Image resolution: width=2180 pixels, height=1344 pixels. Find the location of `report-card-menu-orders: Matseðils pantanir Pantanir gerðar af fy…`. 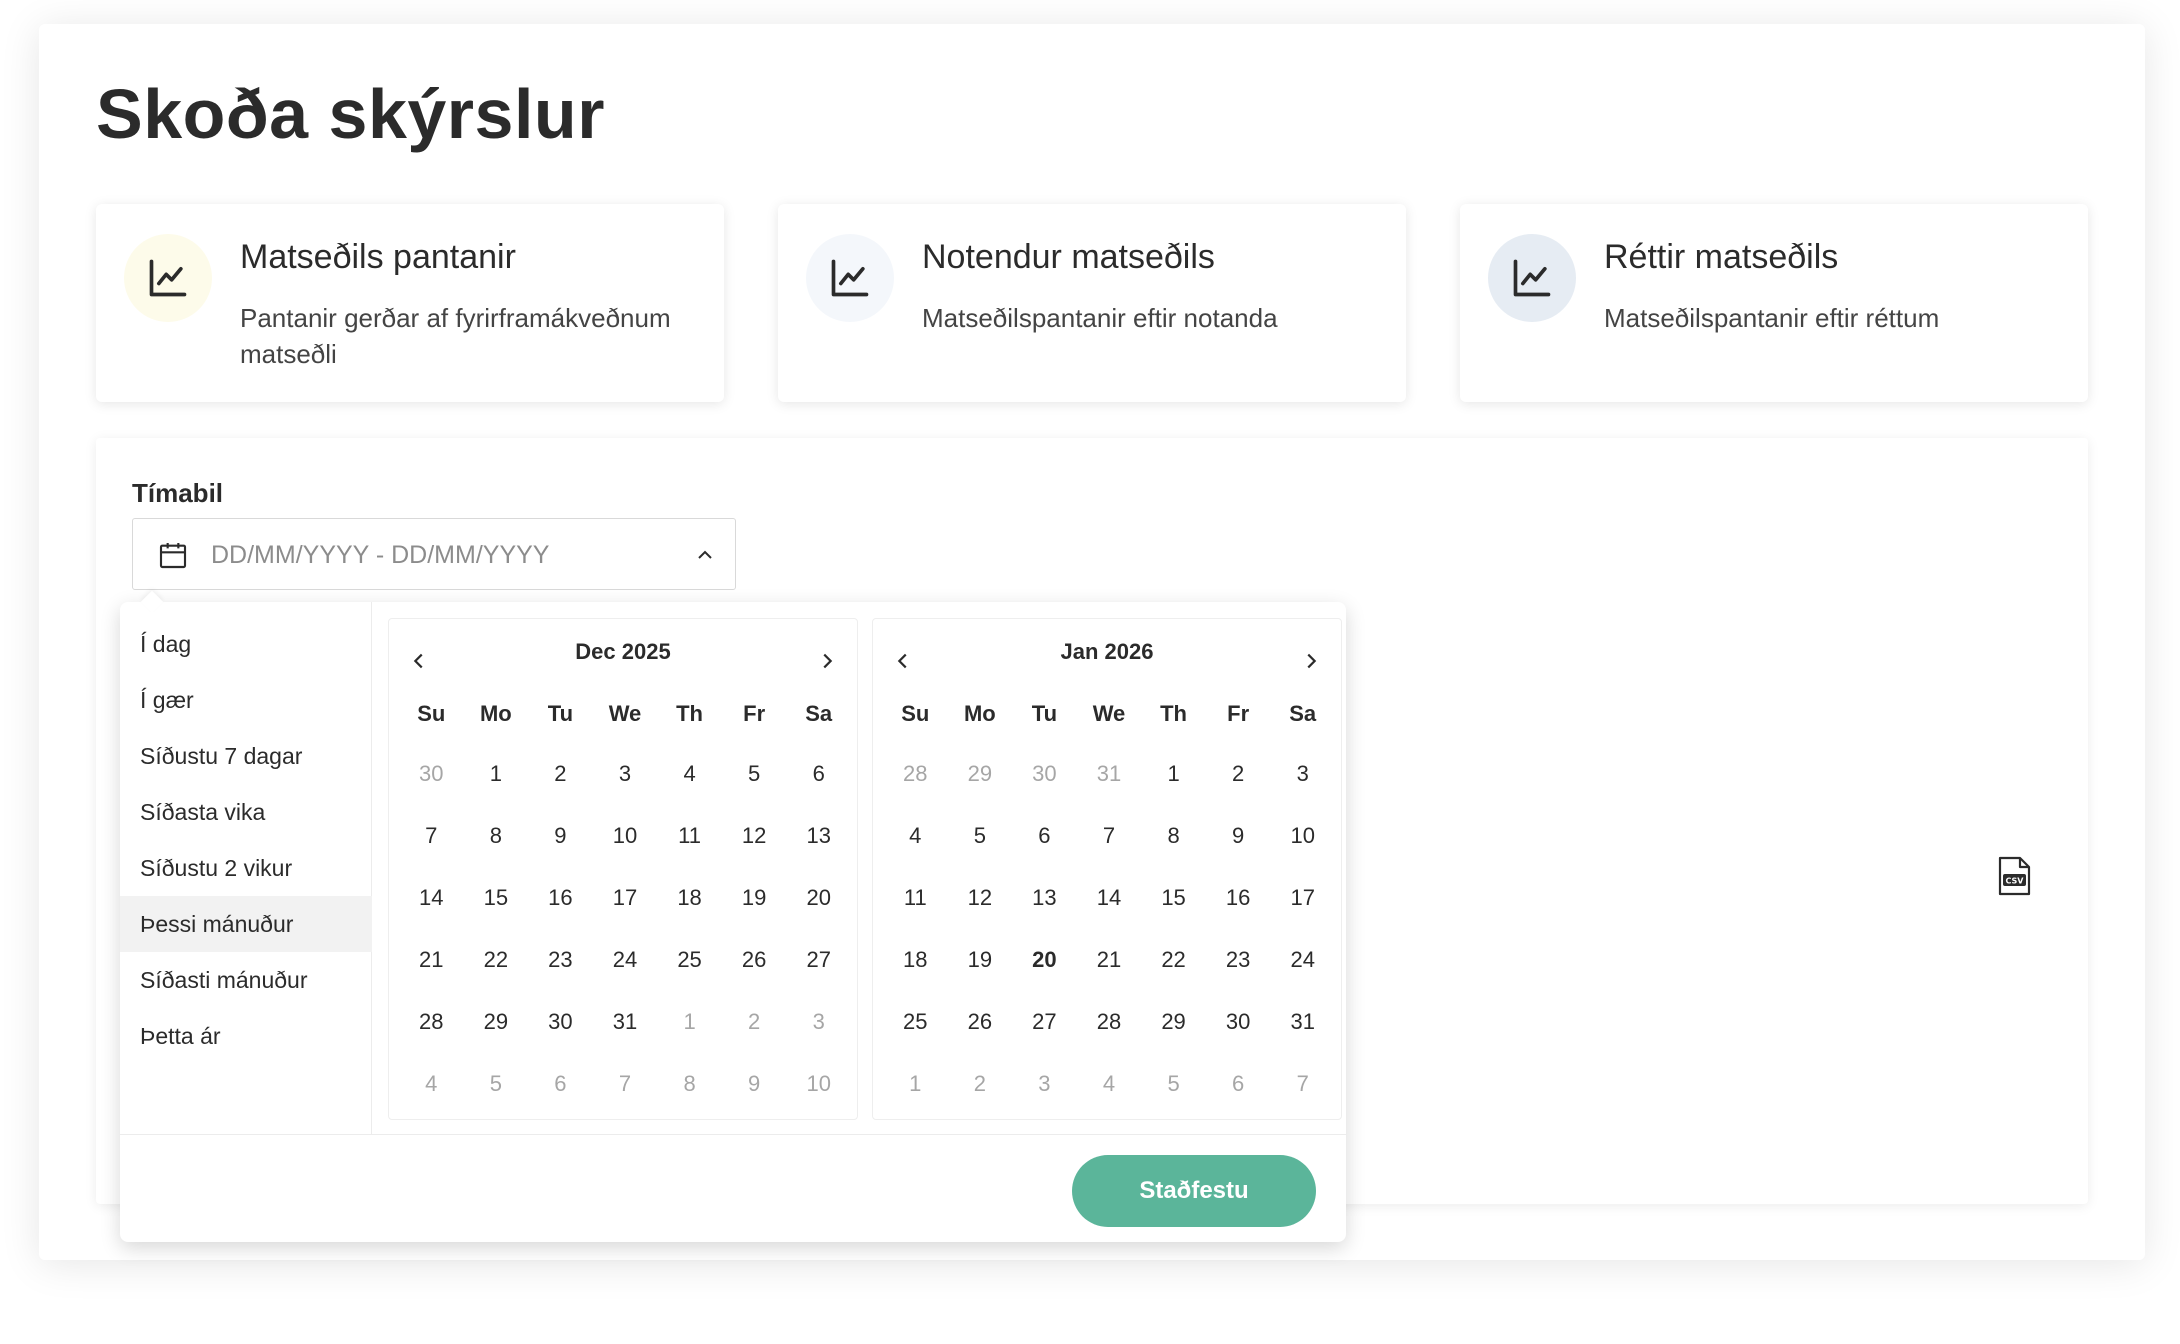

report-card-menu-orders: Matseðils pantanir Pantanir gerðar af fy… is located at coordinates (410, 303).